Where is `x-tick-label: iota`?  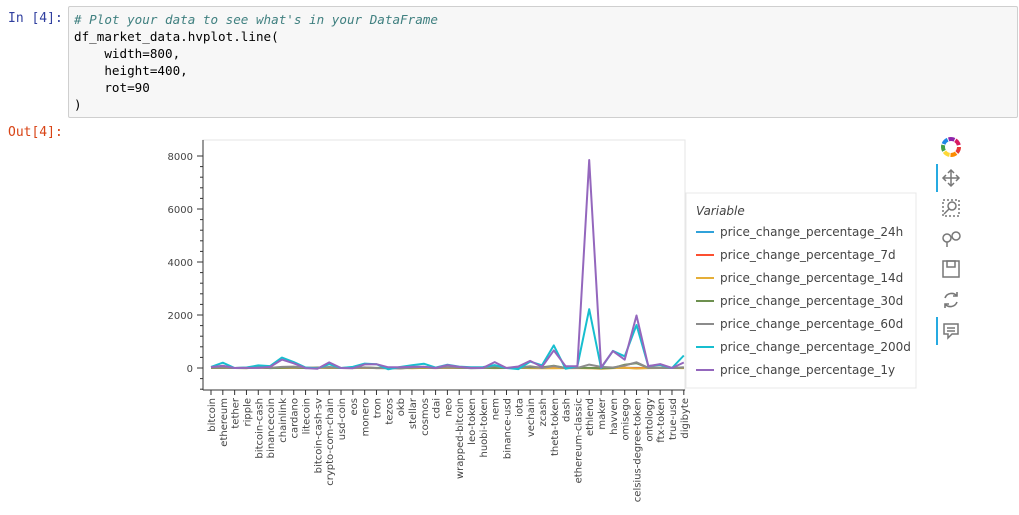 x-tick-label: iota is located at coordinates (519, 407).